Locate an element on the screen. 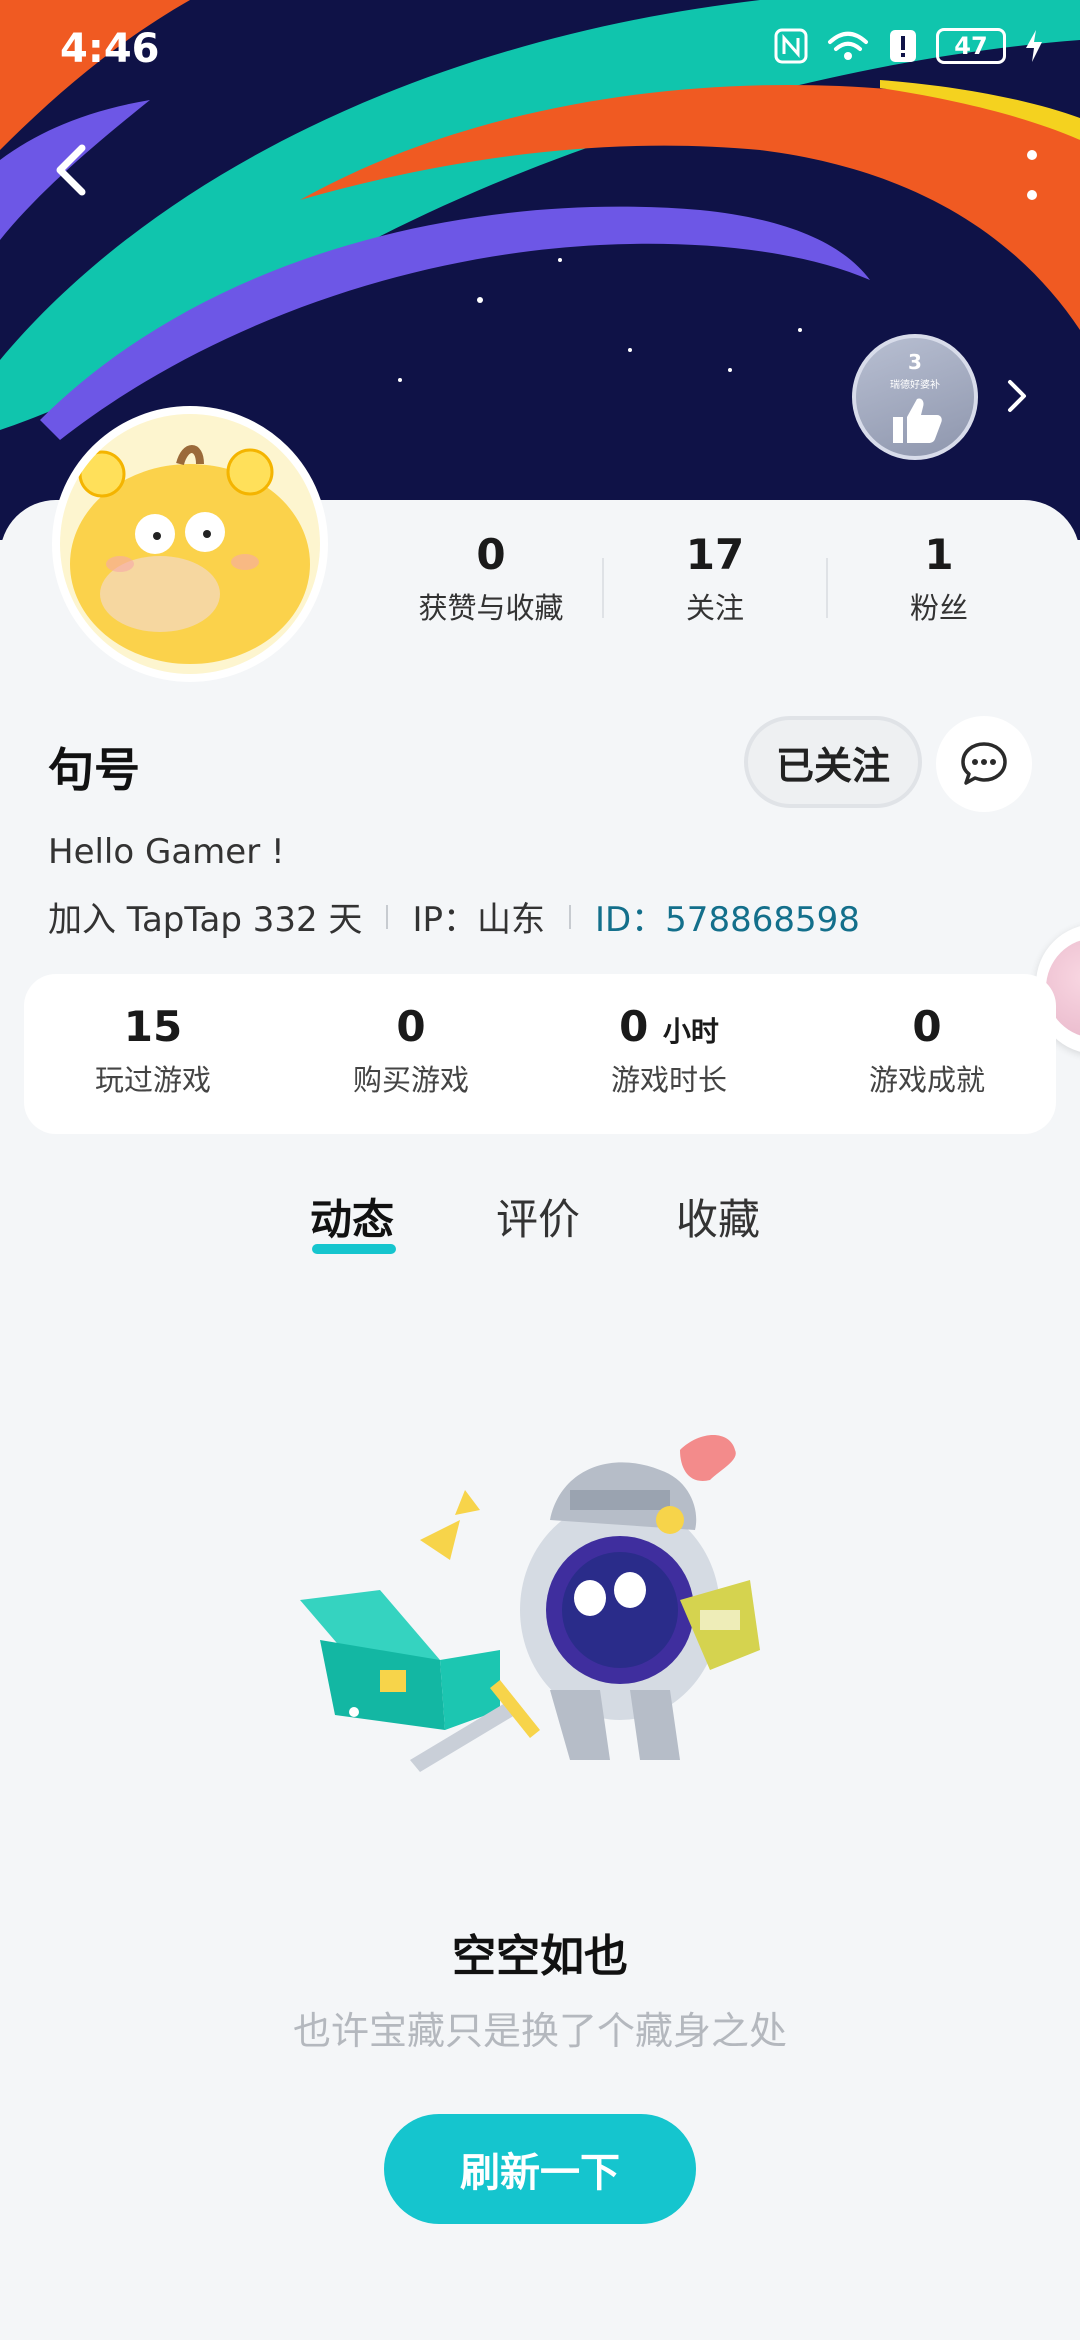  achievement-badge: 3 瑞德好婆补 is located at coordinates (915, 397).